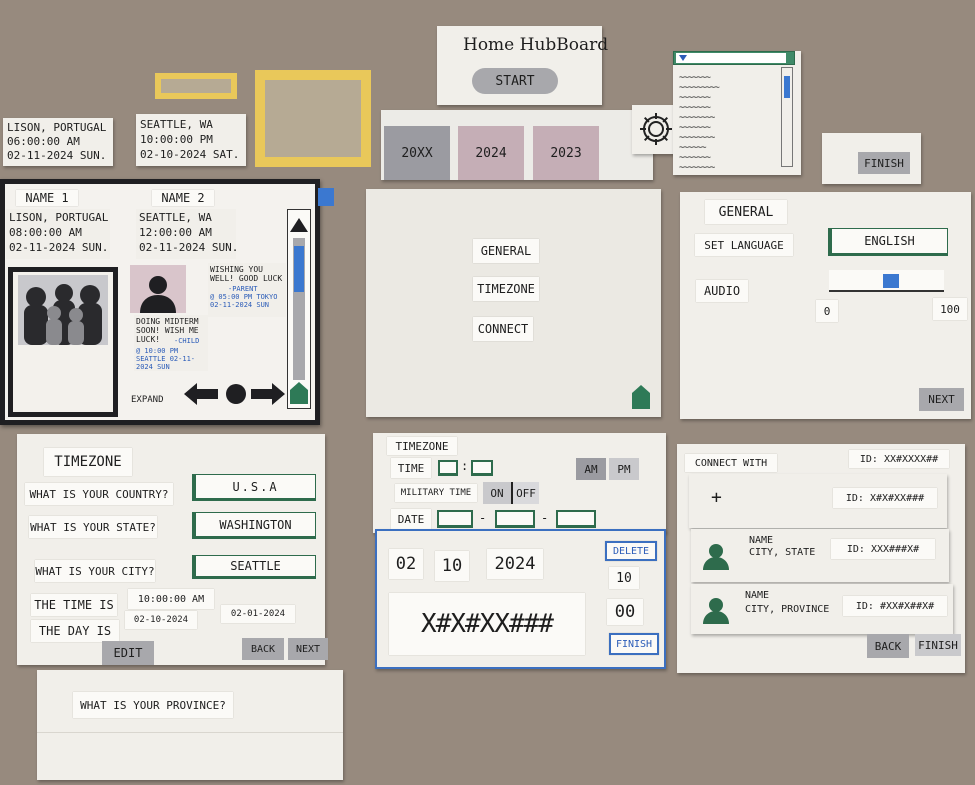  I want to click on tape-strip, so click(196, 86).